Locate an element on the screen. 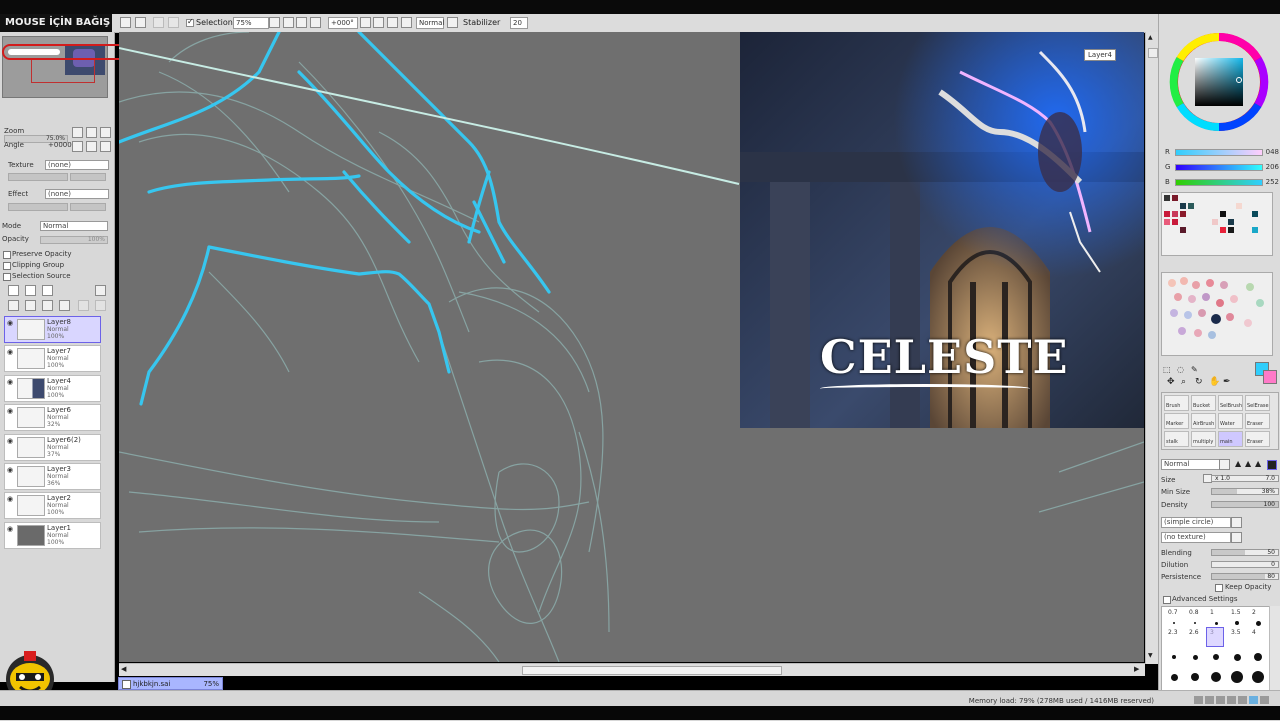 The image size is (1280, 721). rotate-right-button is located at coordinates (378, 22).